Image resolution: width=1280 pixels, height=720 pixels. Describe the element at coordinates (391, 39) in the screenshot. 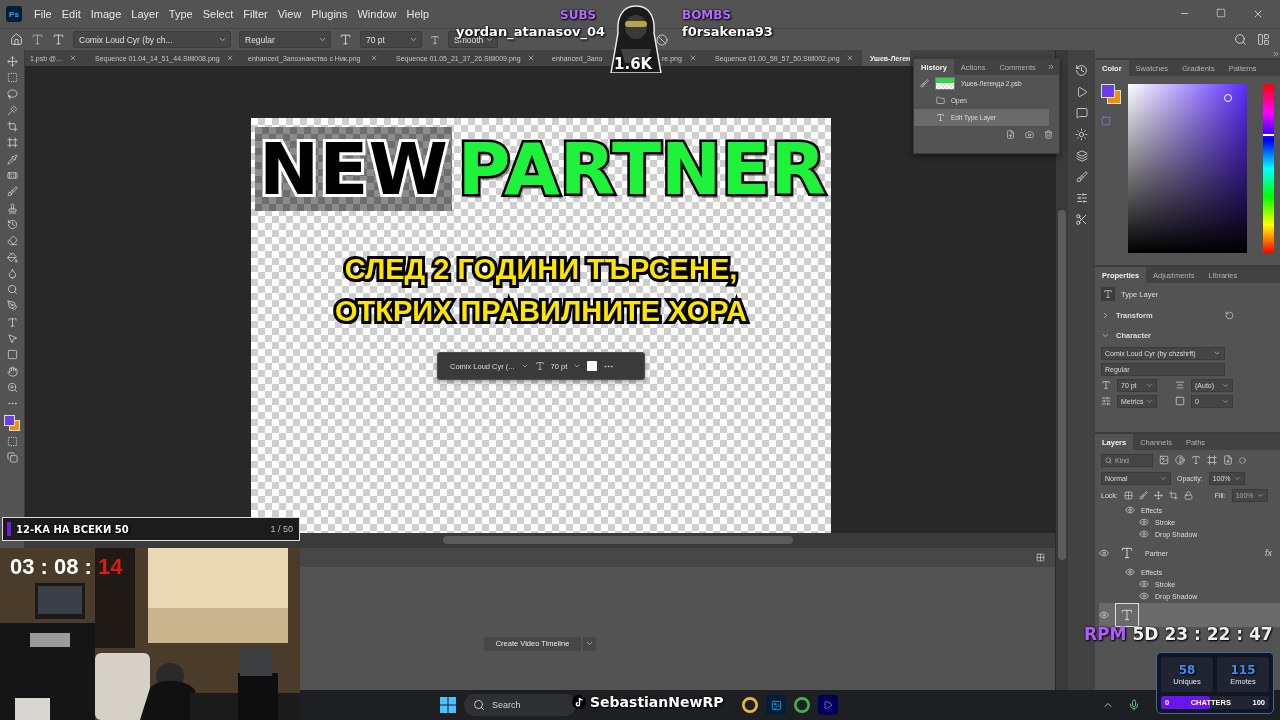

I see `size-dropdown: 70 pt` at that location.